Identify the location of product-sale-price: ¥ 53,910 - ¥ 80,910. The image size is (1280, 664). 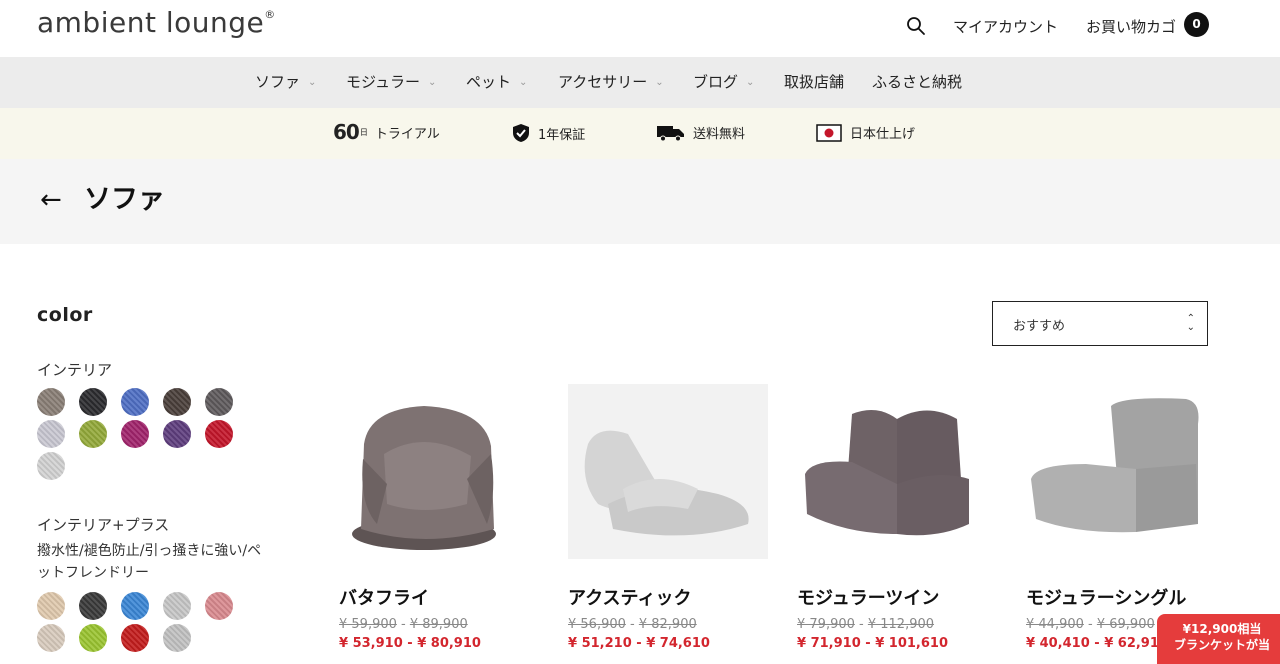
(410, 643).